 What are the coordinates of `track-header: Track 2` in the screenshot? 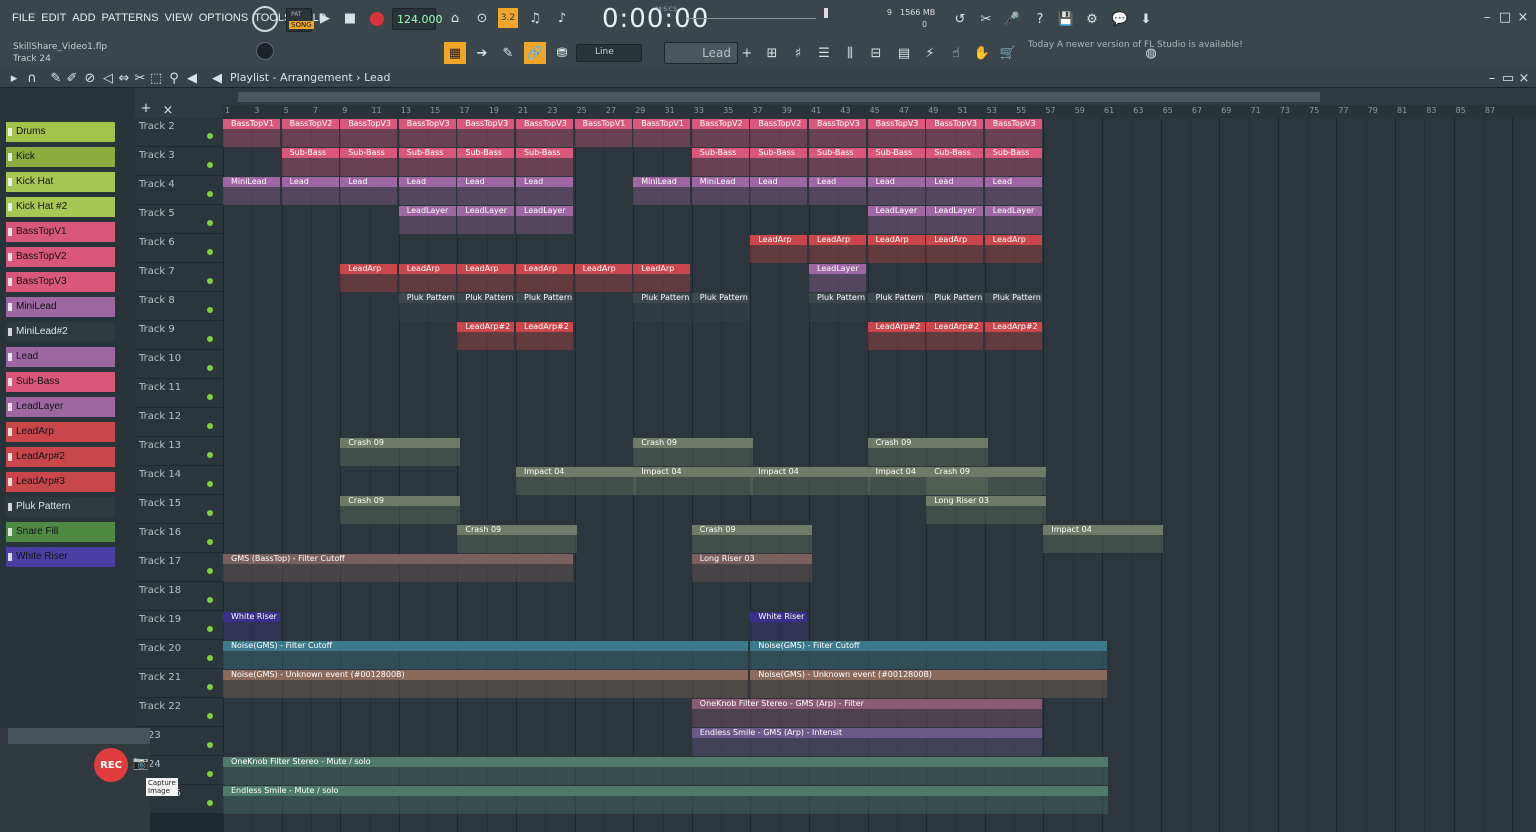 It's located at (179, 132).